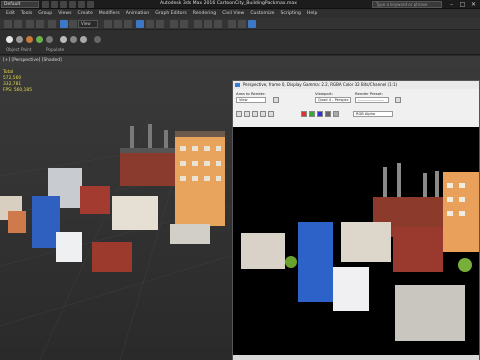 This screenshot has height=360, width=480. Describe the element at coordinates (190, 234) in the screenshot. I see `gas-station-model` at that location.